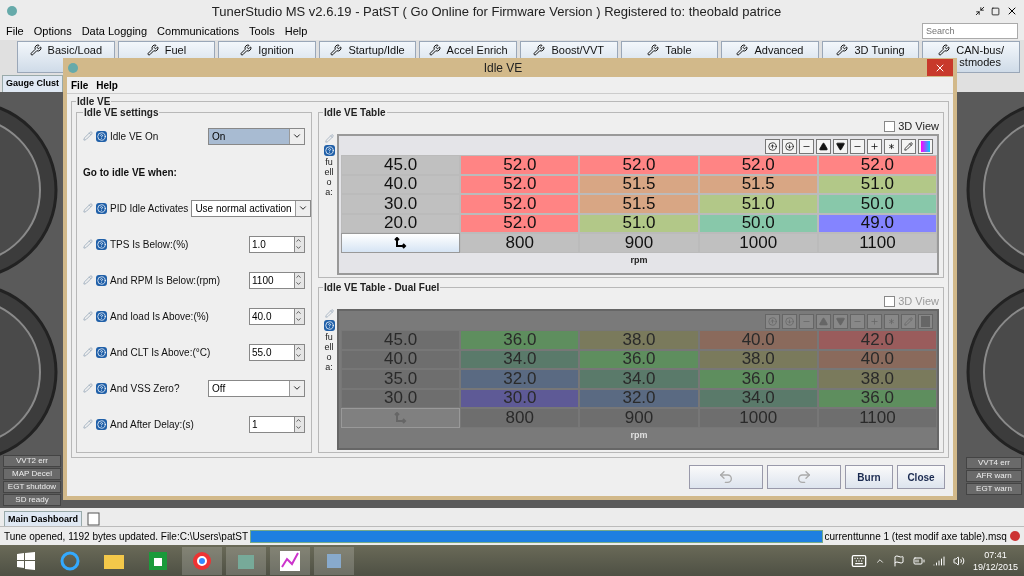 The image size is (1024, 576). Describe the element at coordinates (918, 560) in the screenshot. I see `battery-icon` at that location.